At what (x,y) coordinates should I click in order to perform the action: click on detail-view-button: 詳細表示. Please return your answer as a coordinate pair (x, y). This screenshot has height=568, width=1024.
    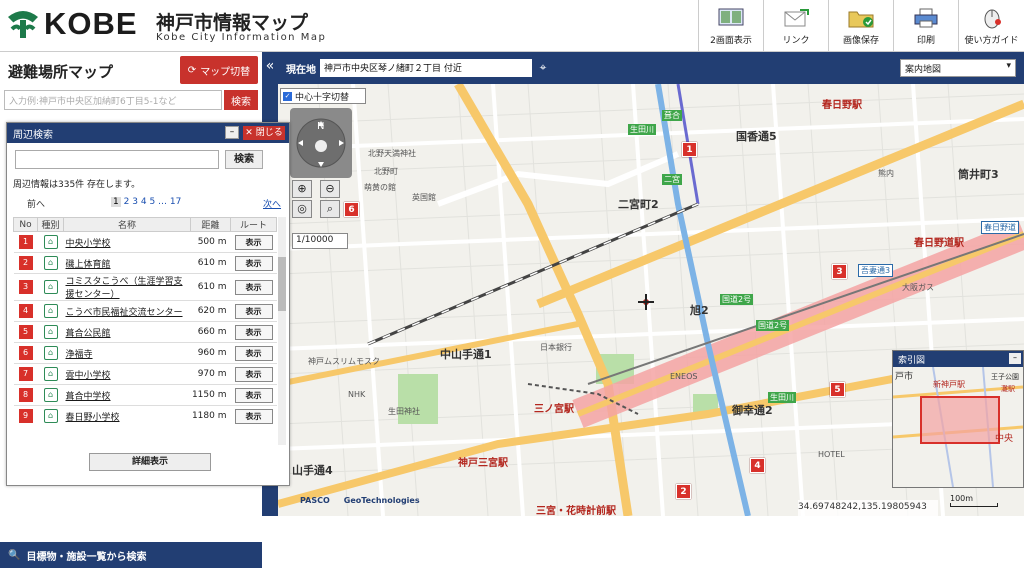
    Looking at the image, I should click on (150, 462).